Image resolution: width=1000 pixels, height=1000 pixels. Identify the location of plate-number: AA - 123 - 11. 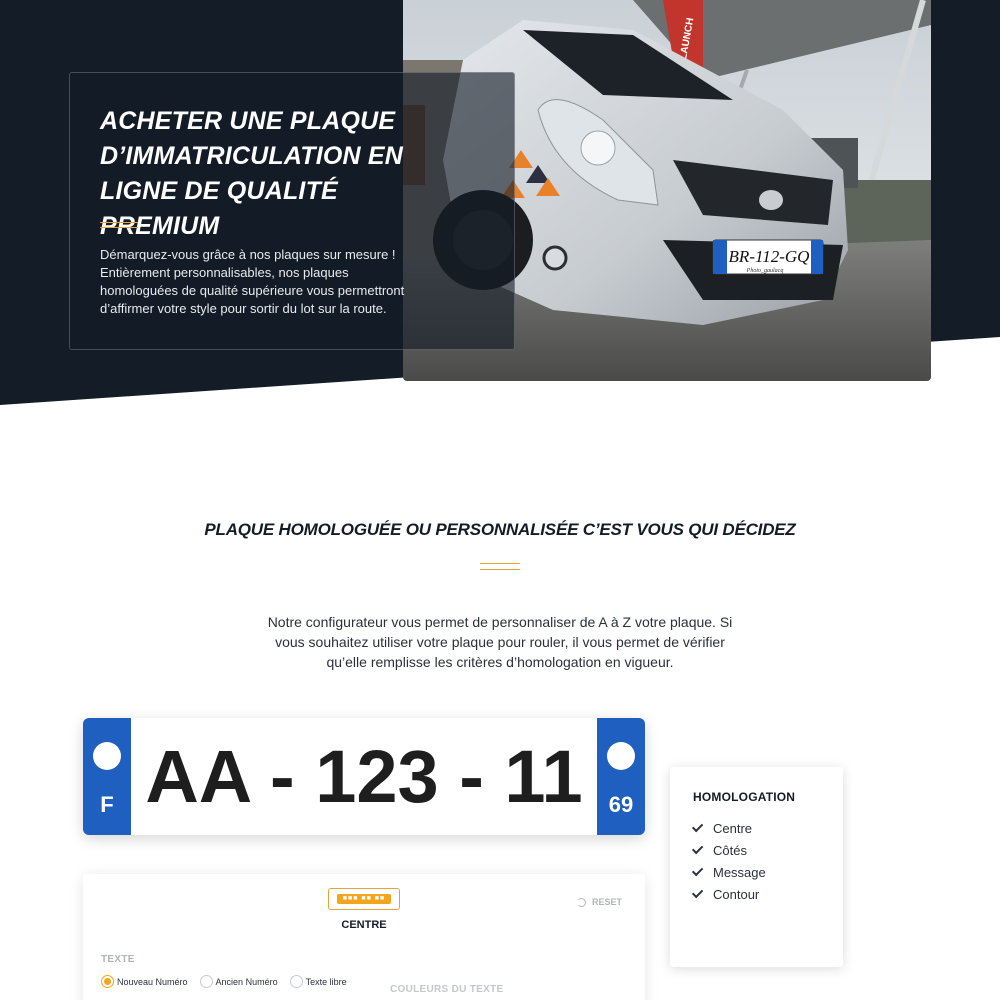
(364, 776).